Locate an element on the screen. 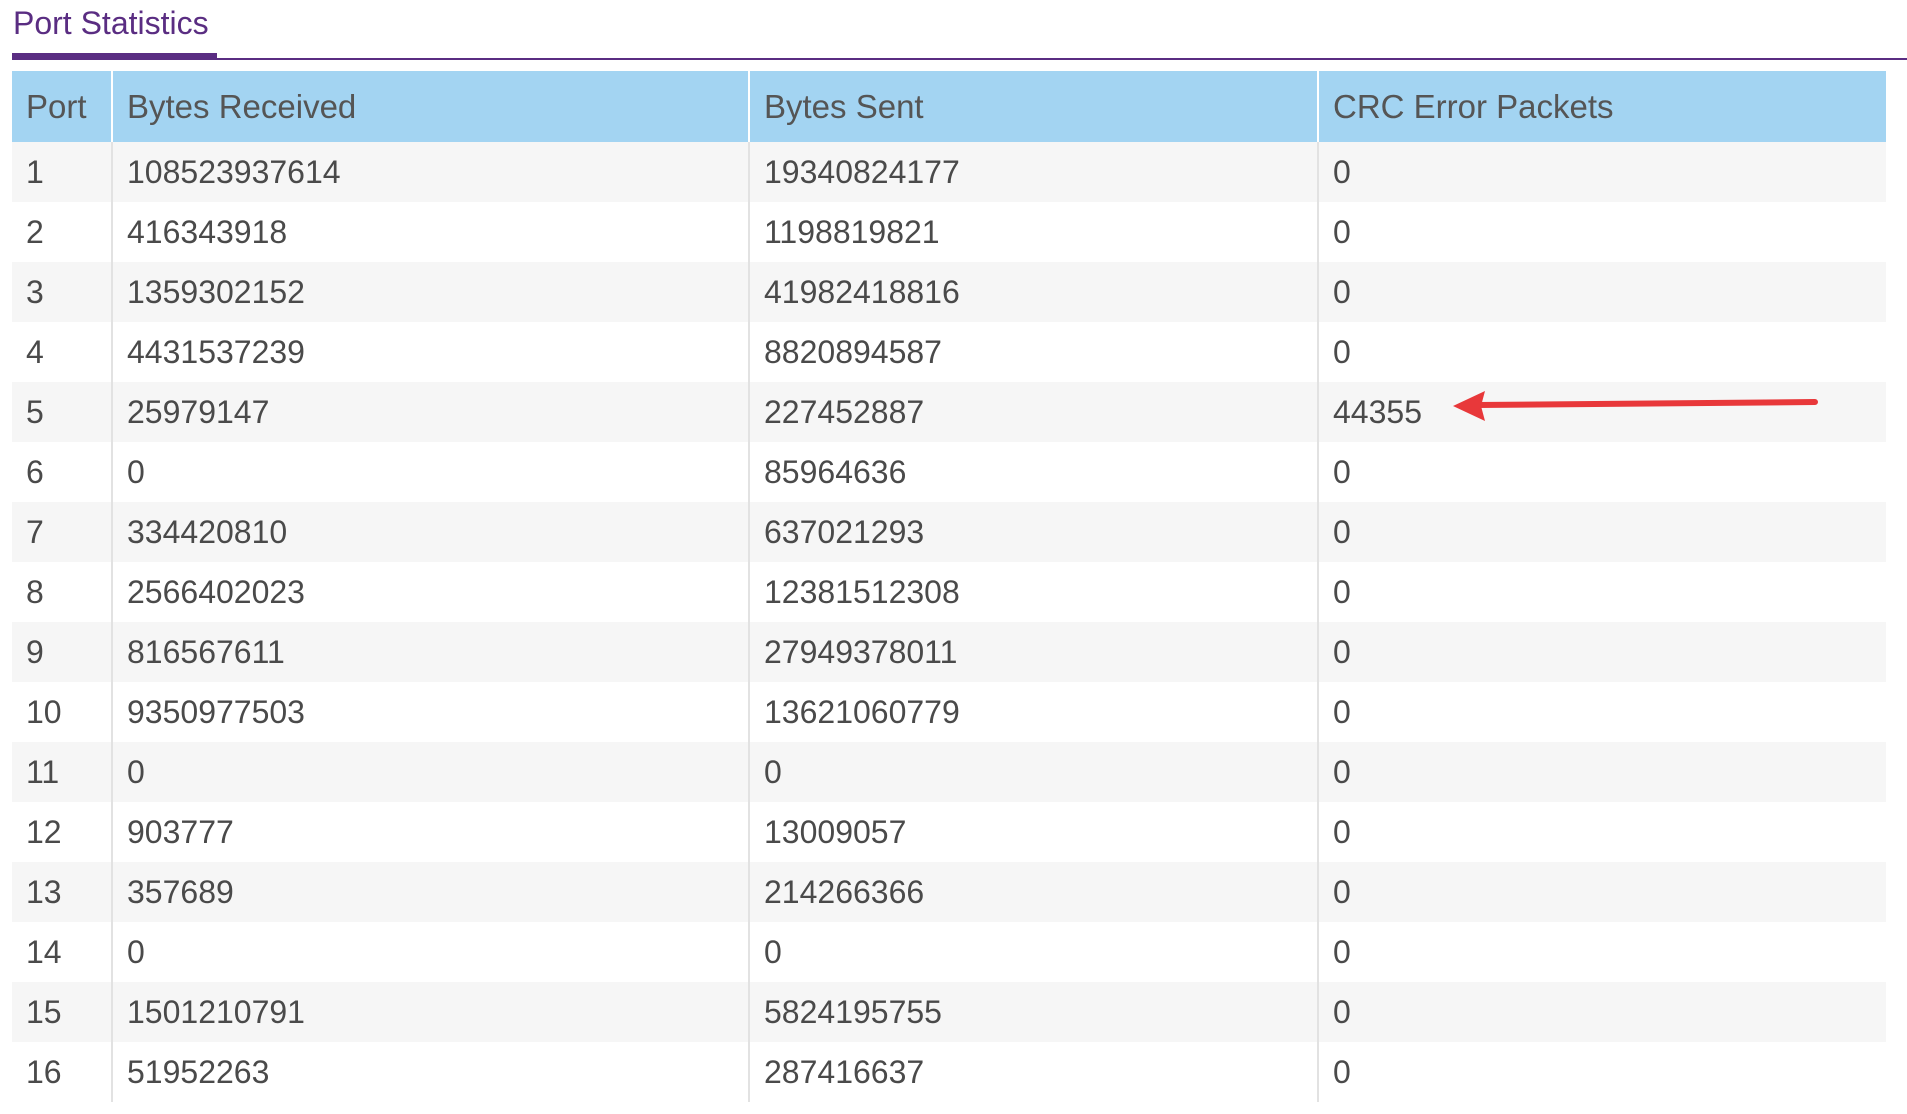  table-row: 2 416343918 1198819821 0 is located at coordinates (949, 232).